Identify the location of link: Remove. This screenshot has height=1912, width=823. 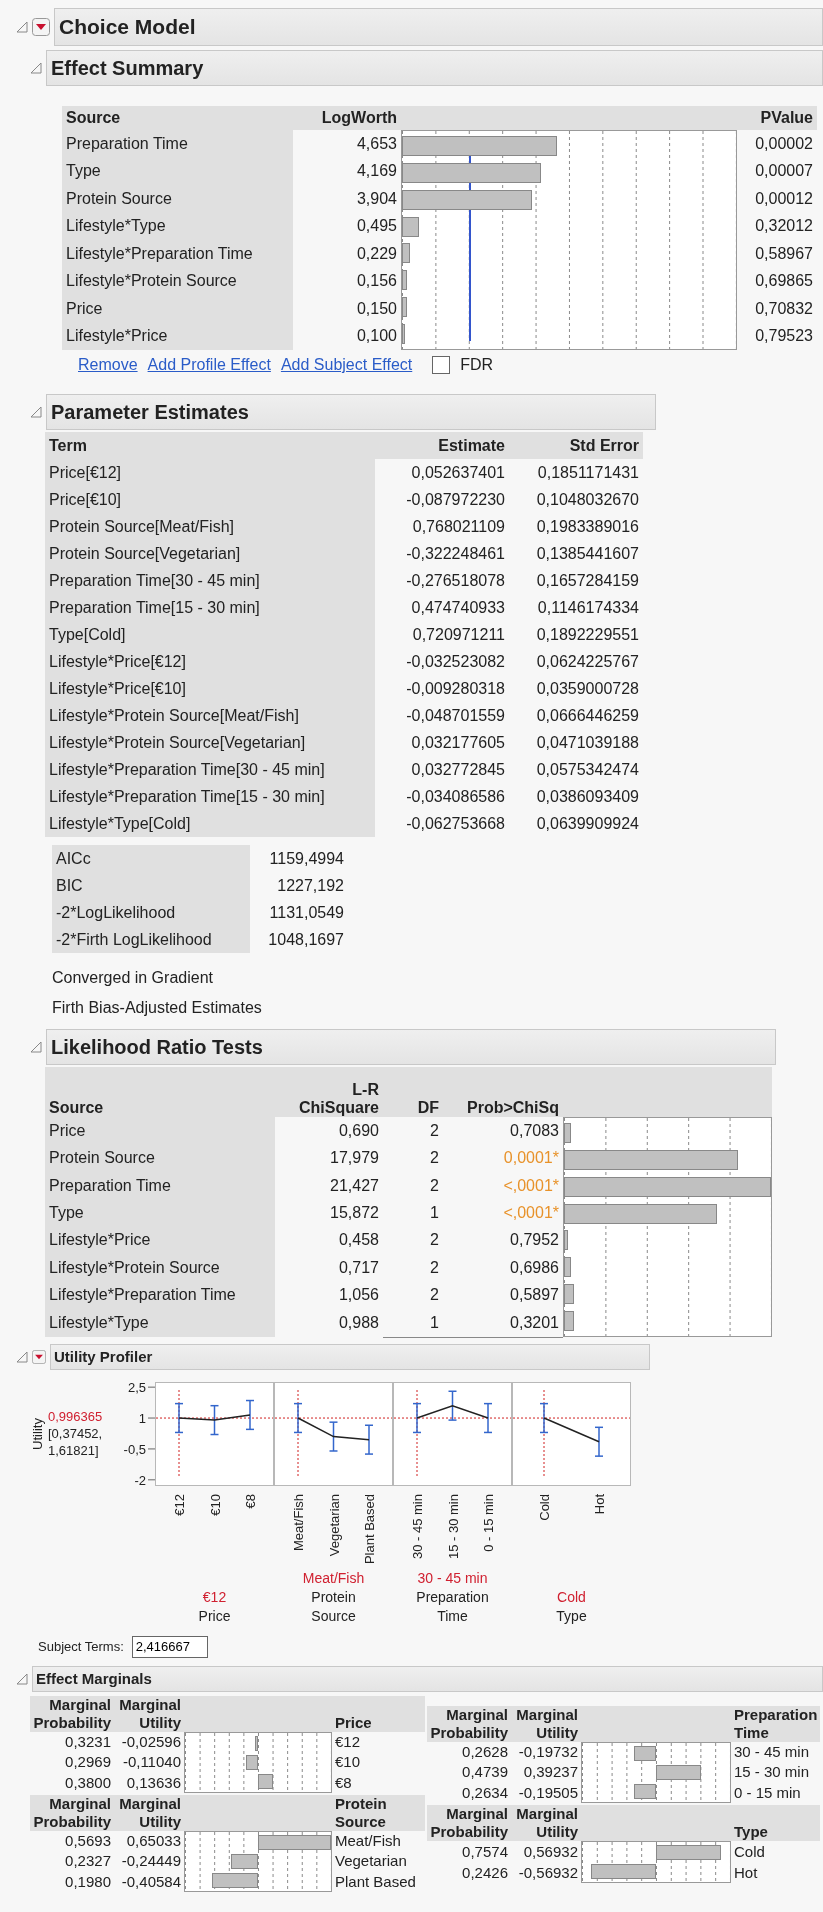
(108, 365).